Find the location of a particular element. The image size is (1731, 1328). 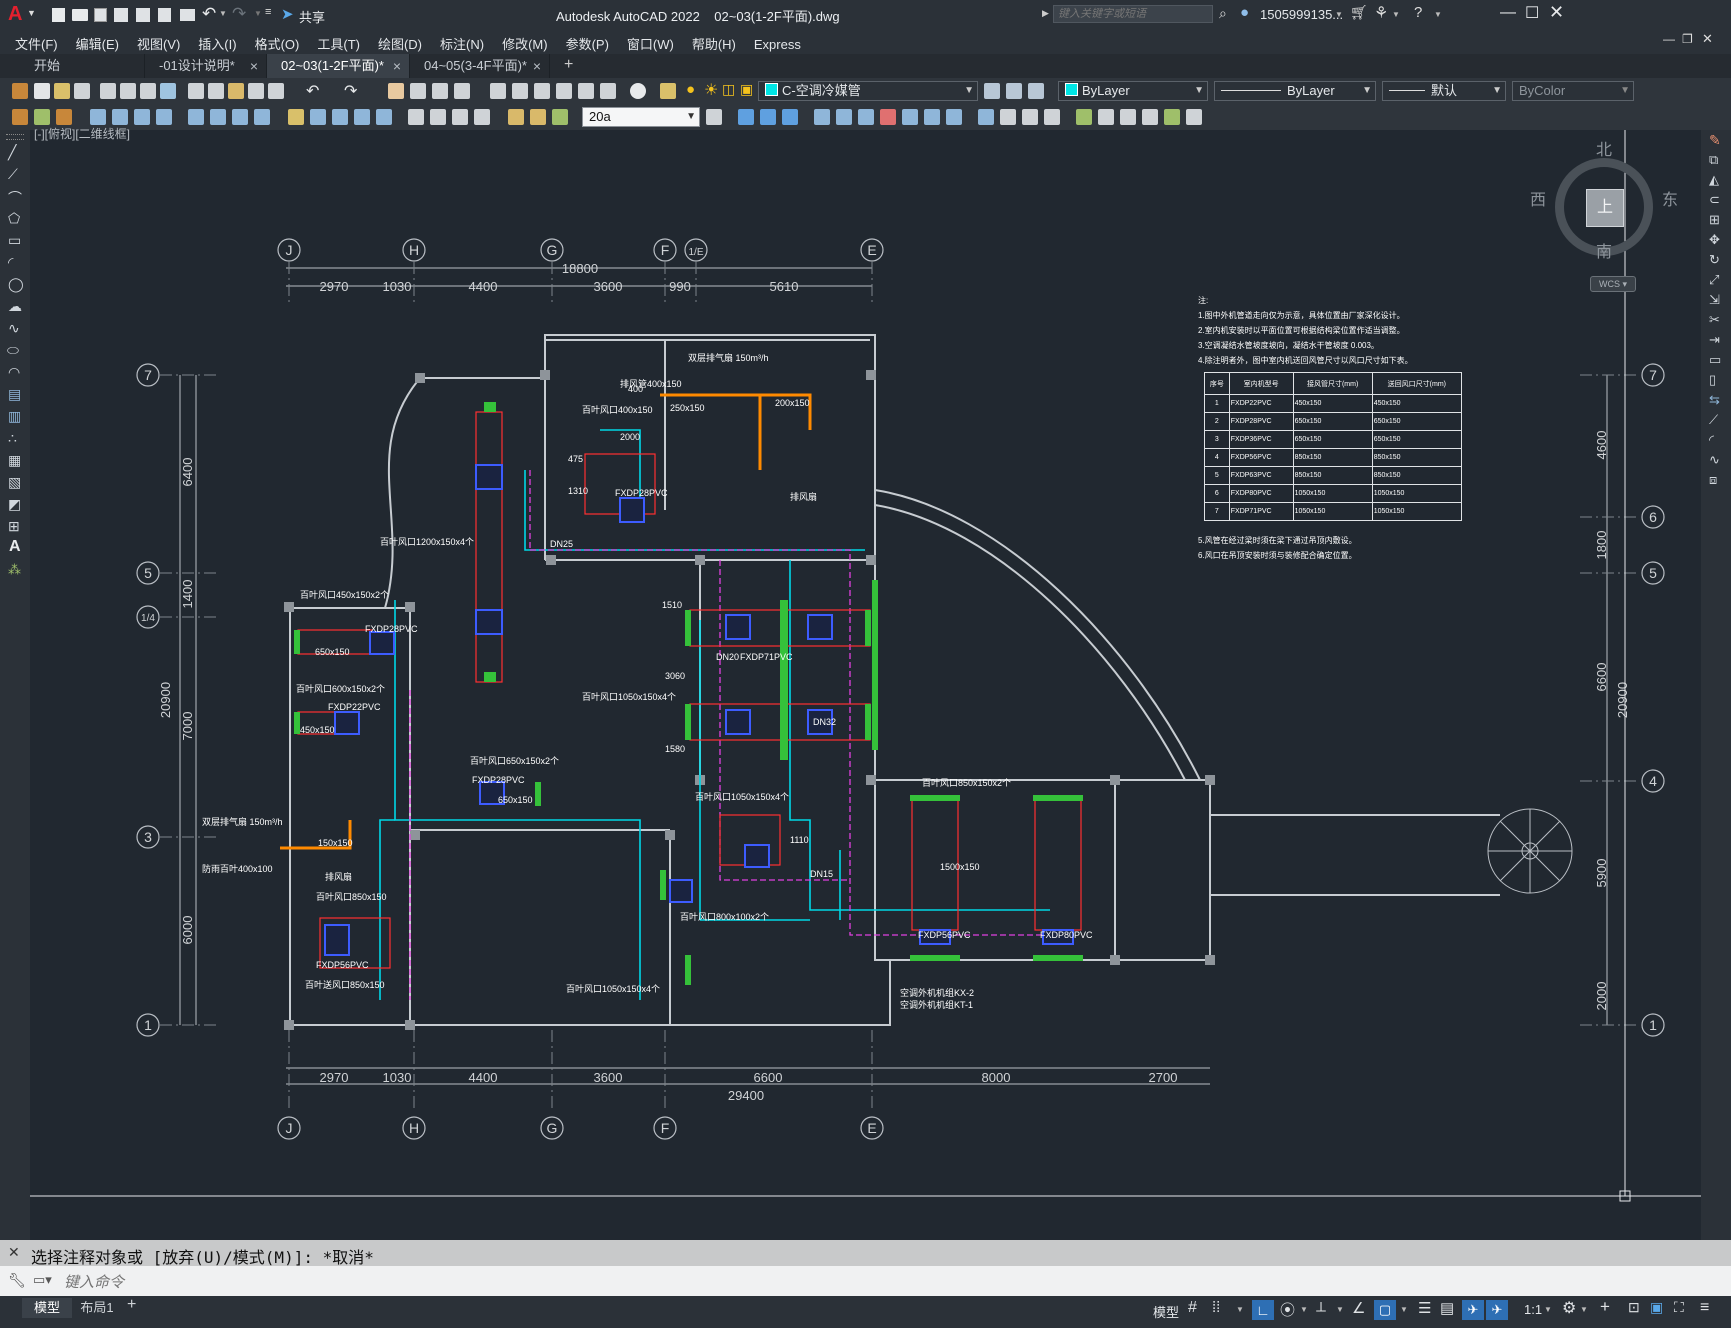

fillet-icon: ◜ is located at coordinates (1711, 440).